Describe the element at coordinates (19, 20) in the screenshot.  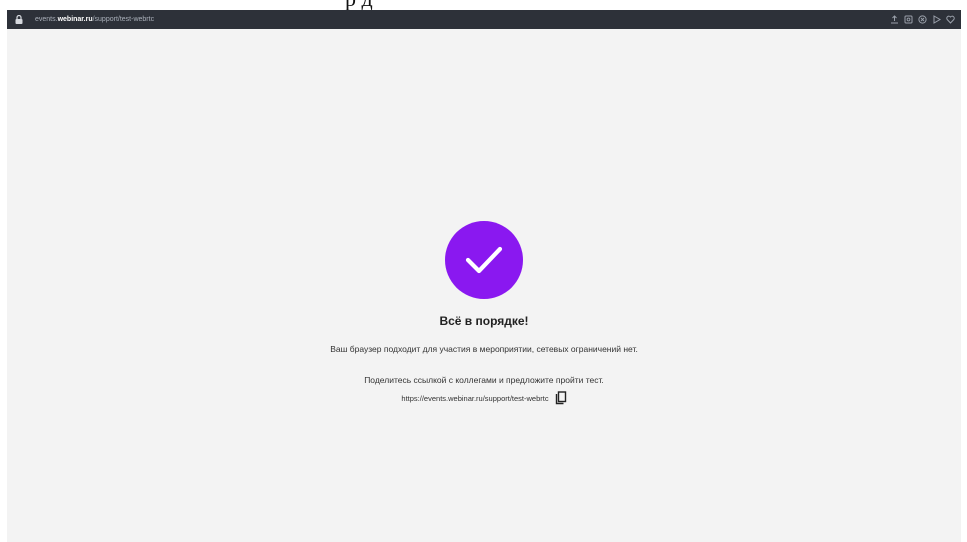
I see `lock-icon` at that location.